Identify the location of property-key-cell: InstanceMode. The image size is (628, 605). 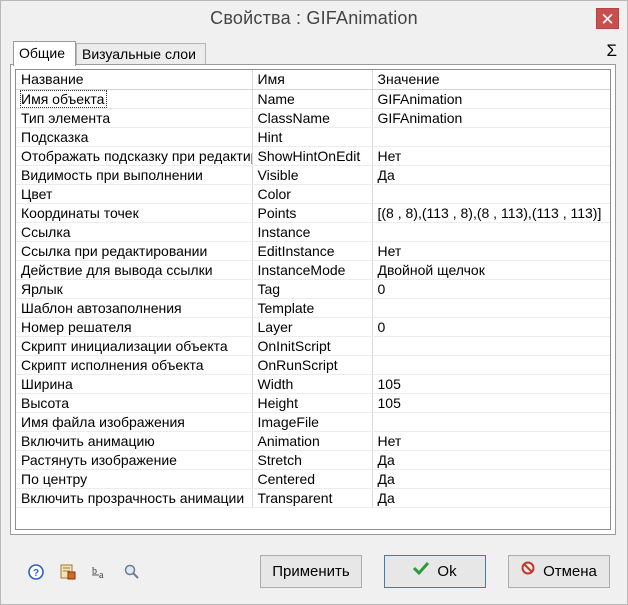
(312, 270).